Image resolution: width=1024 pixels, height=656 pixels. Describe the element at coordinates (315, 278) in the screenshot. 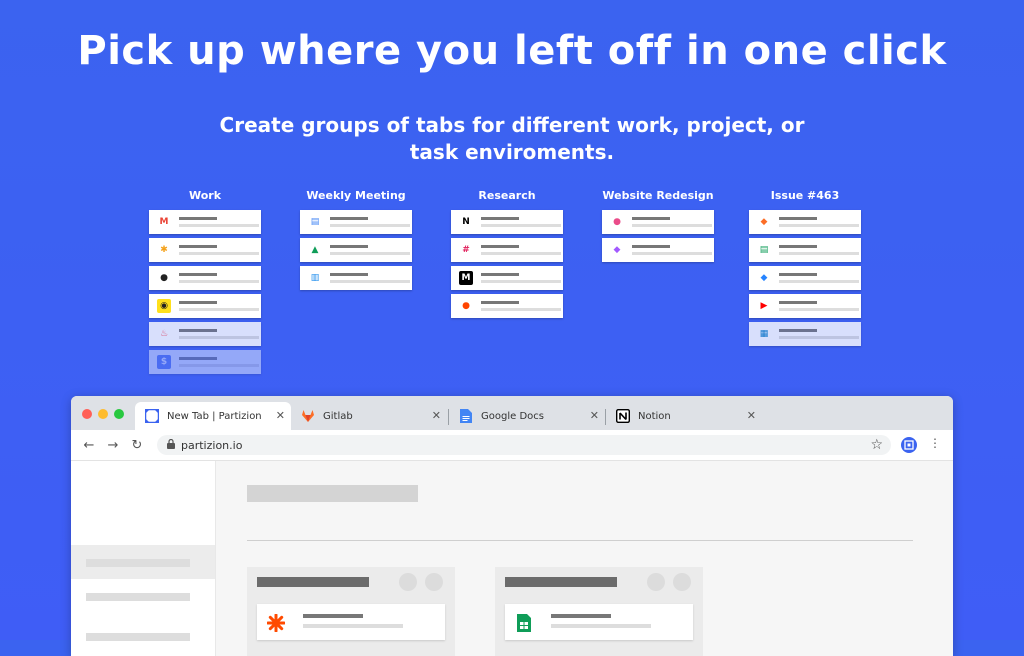

I see `intercom-icon: ▥` at that location.